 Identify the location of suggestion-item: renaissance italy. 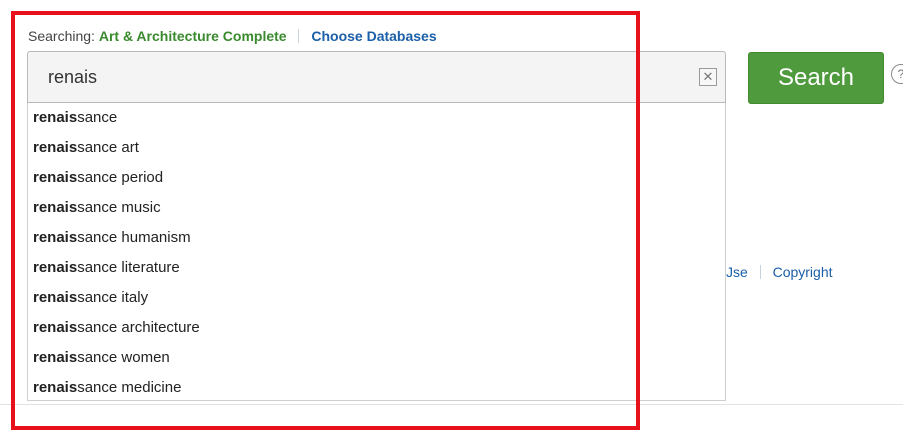
(376, 298).